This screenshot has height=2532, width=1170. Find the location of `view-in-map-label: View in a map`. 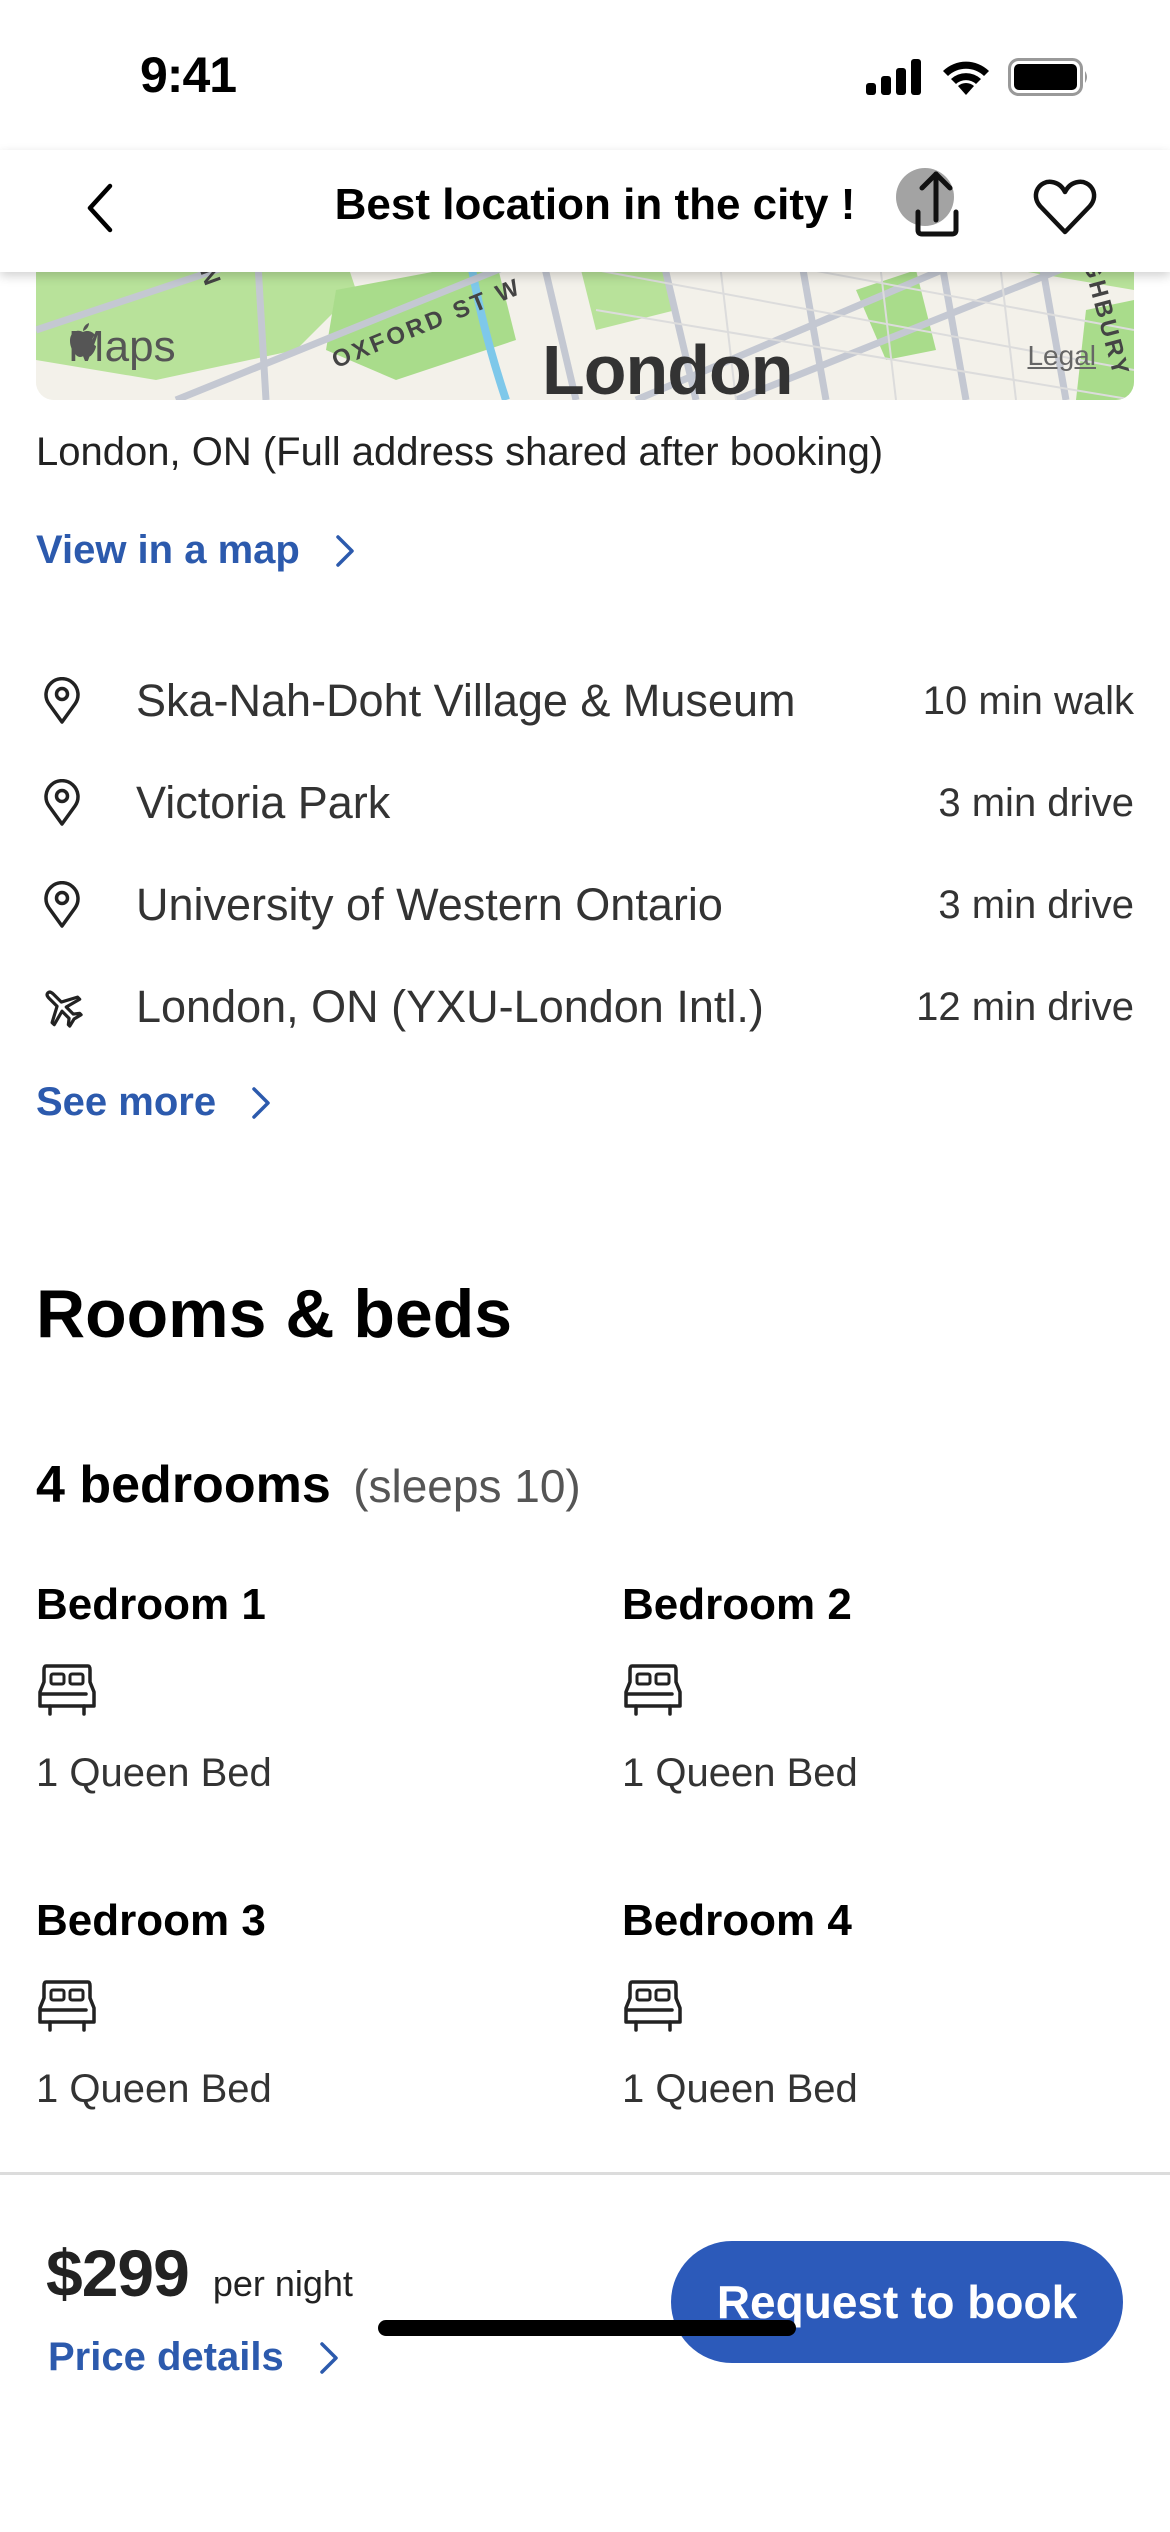

view-in-map-label: View in a map is located at coordinates (168, 550).